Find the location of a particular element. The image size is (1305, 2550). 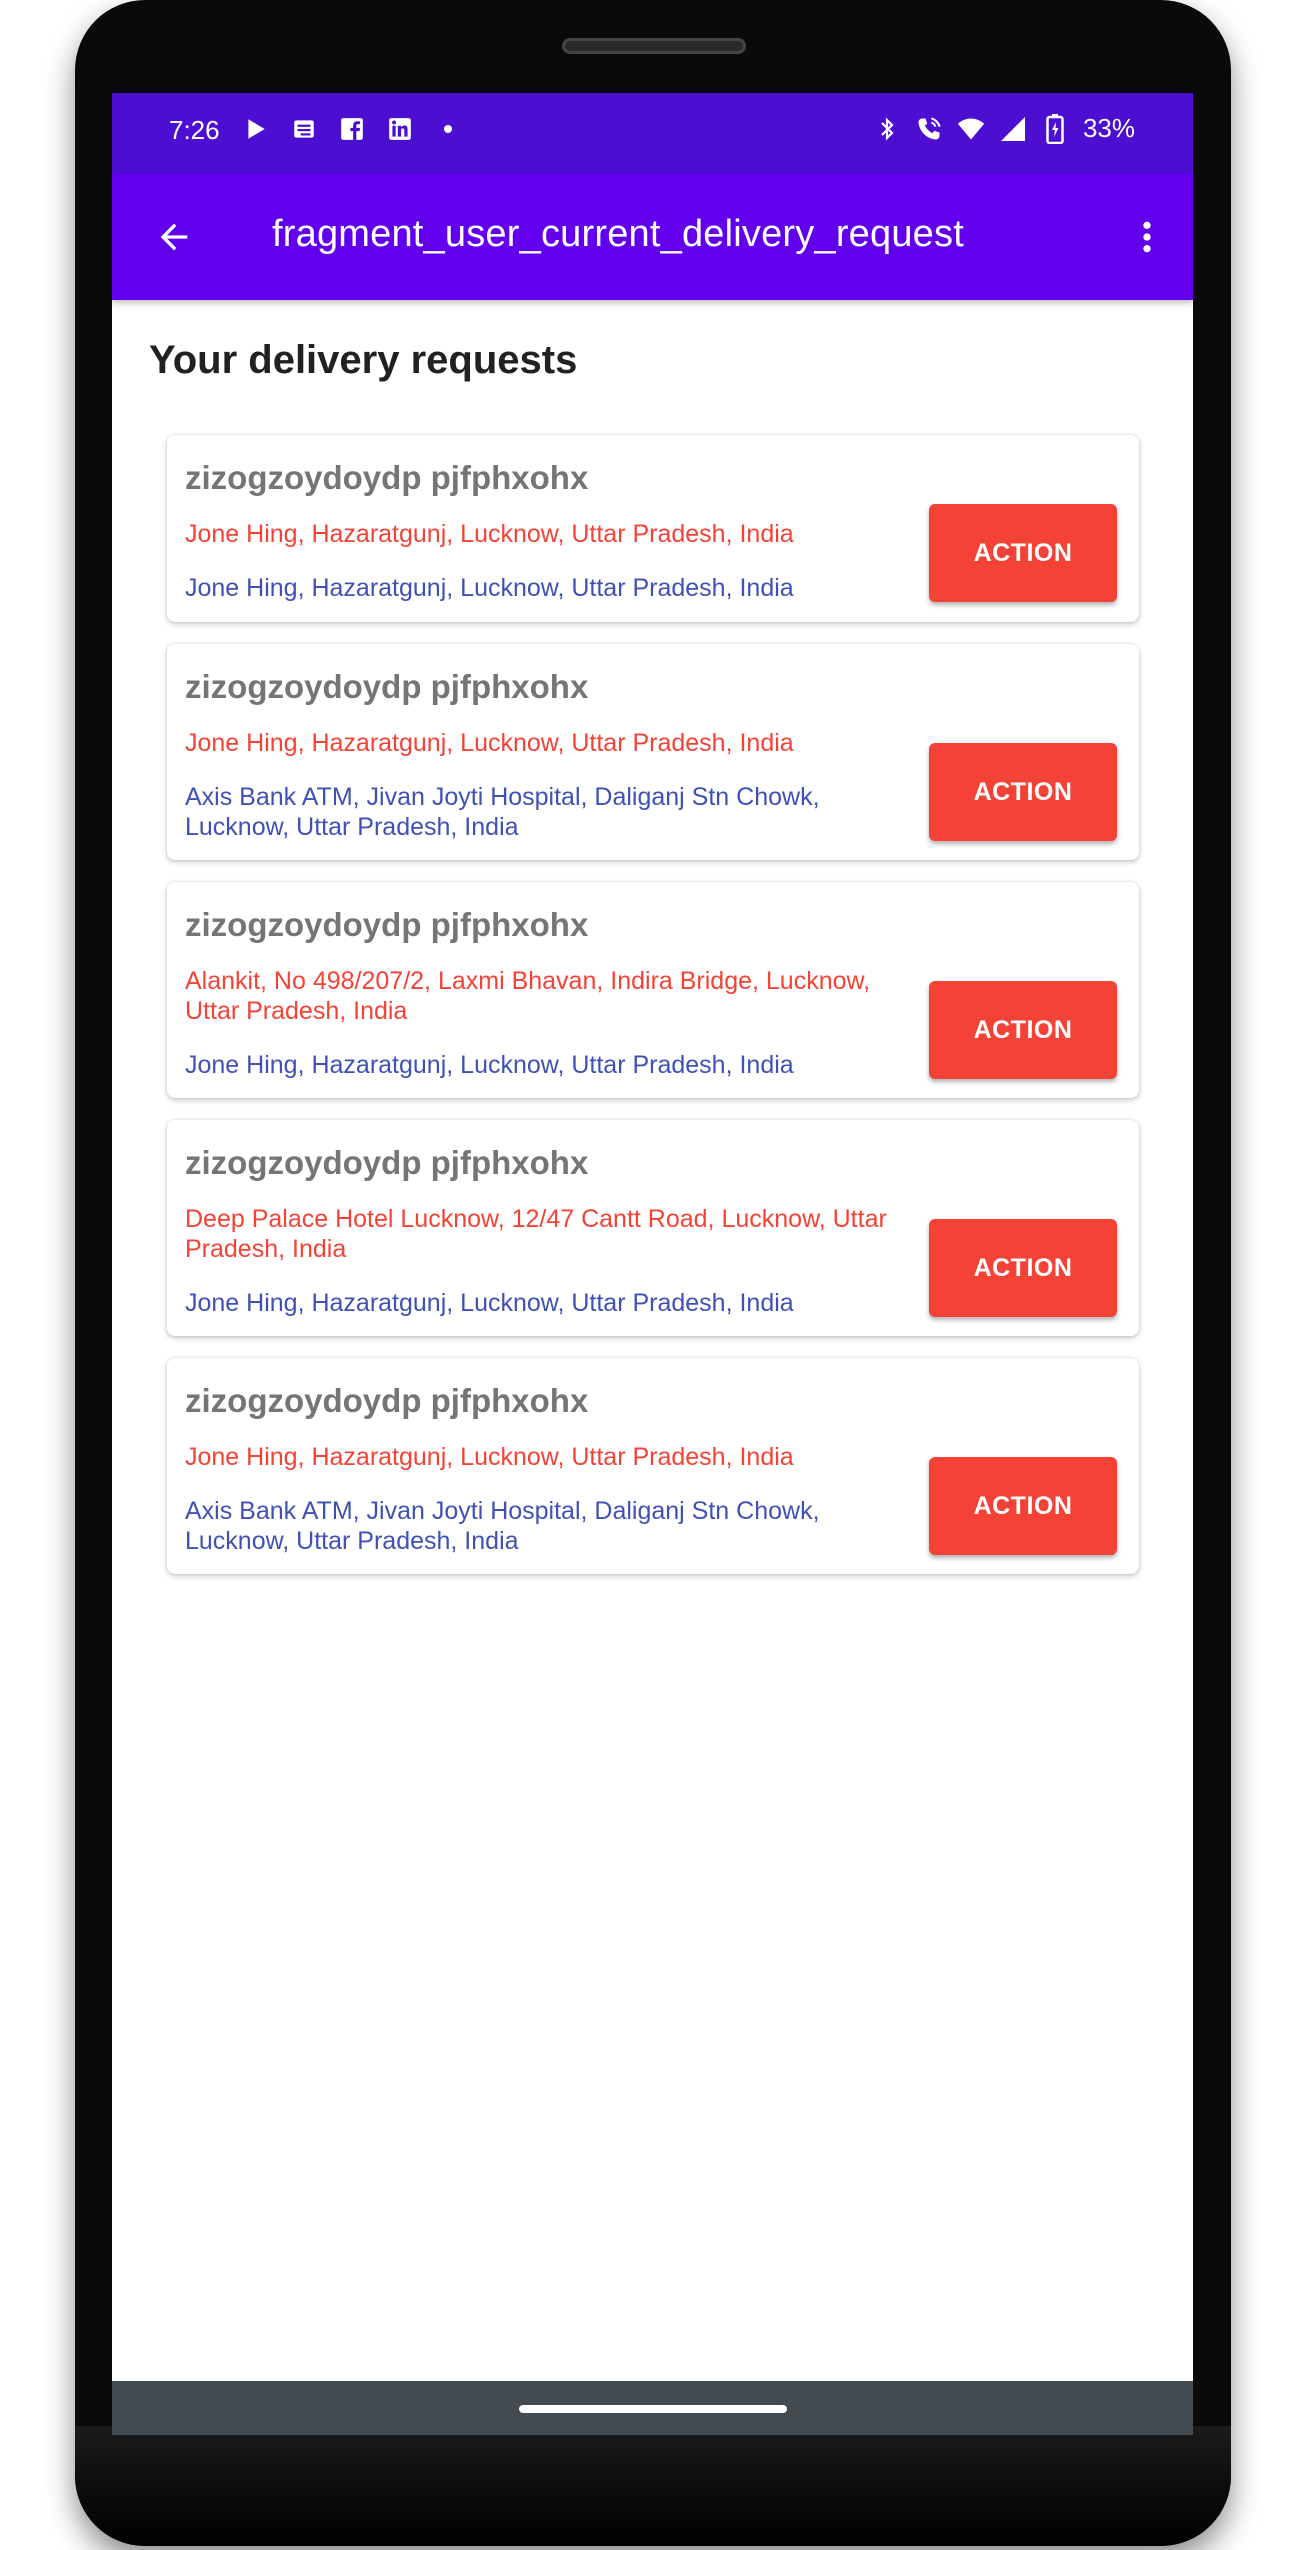

back-button is located at coordinates (174, 237).